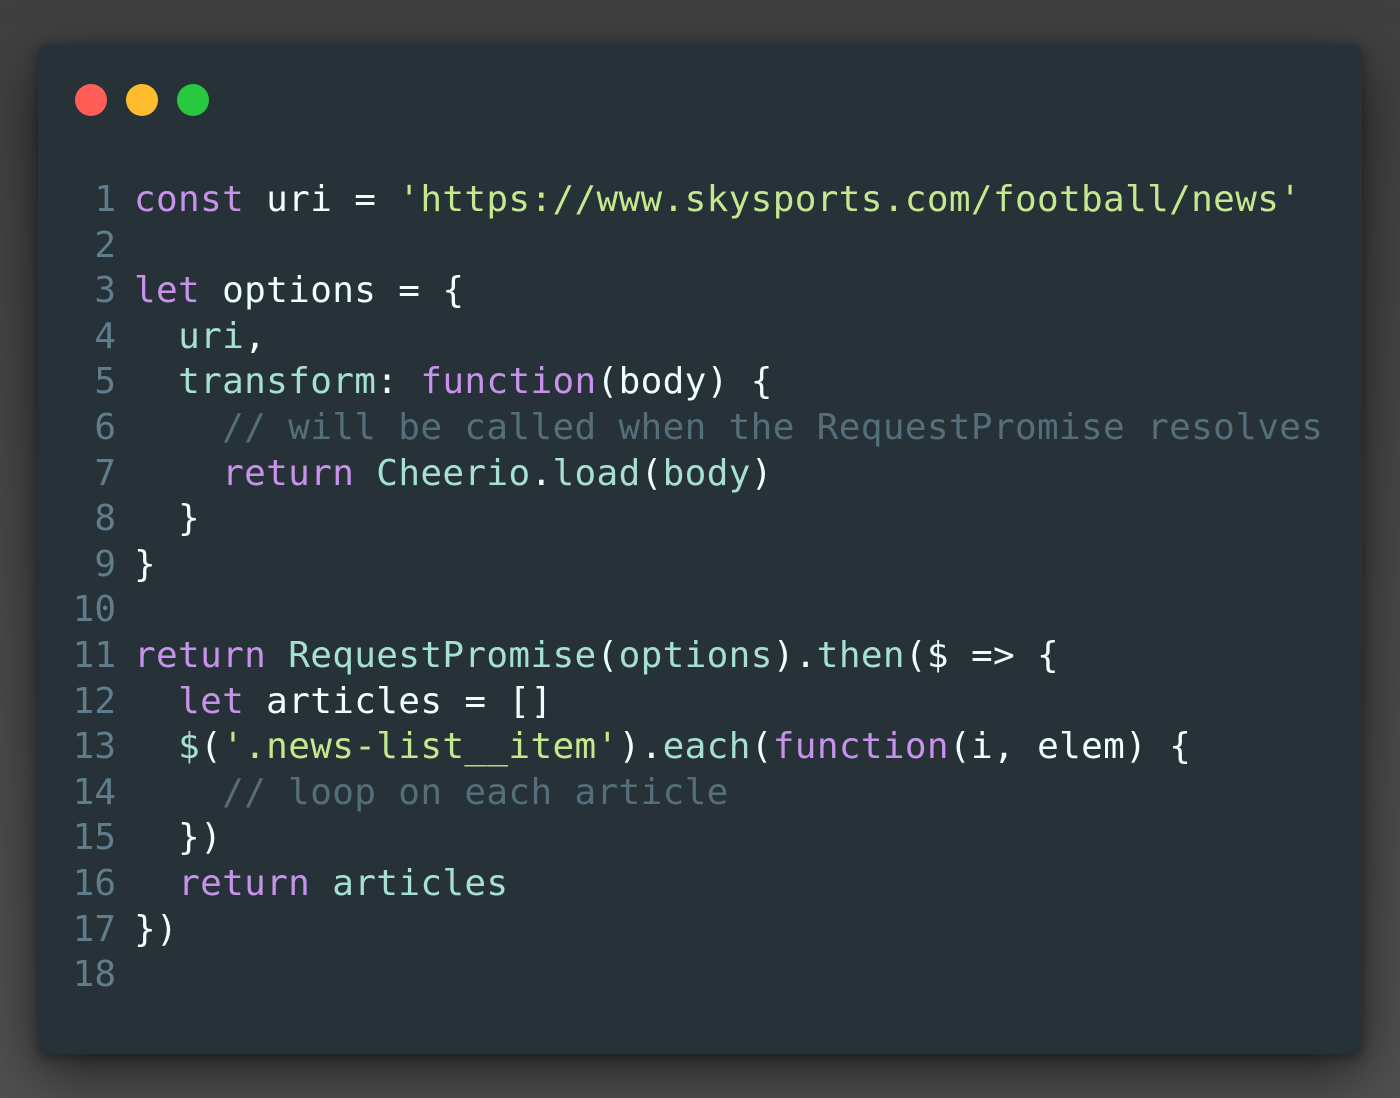 The image size is (1400, 1098). What do you see at coordinates (684, 382) in the screenshot?
I see `code-token: (body) {` at bounding box center [684, 382].